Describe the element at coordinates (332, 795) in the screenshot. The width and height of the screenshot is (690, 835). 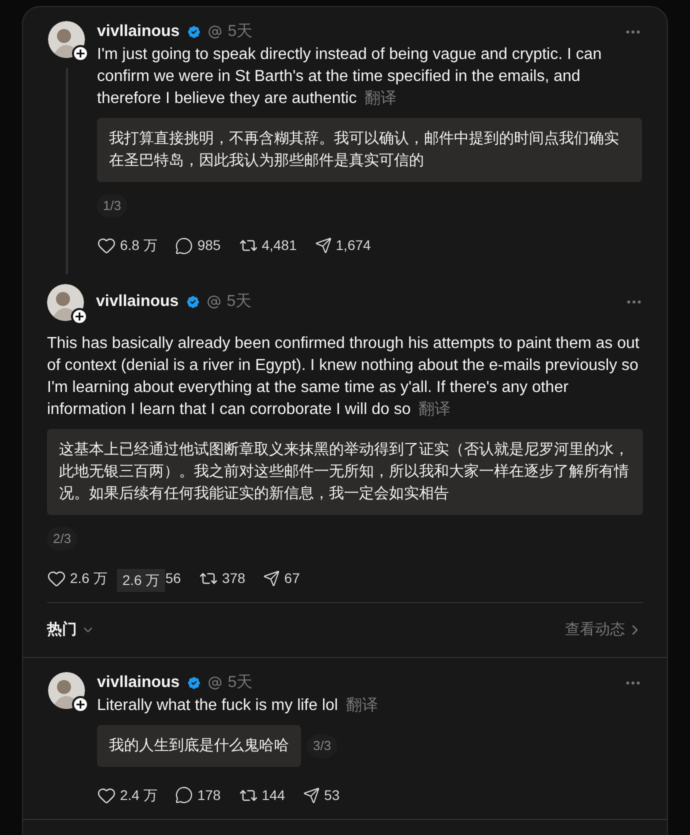
I see `share-count: 53` at that location.